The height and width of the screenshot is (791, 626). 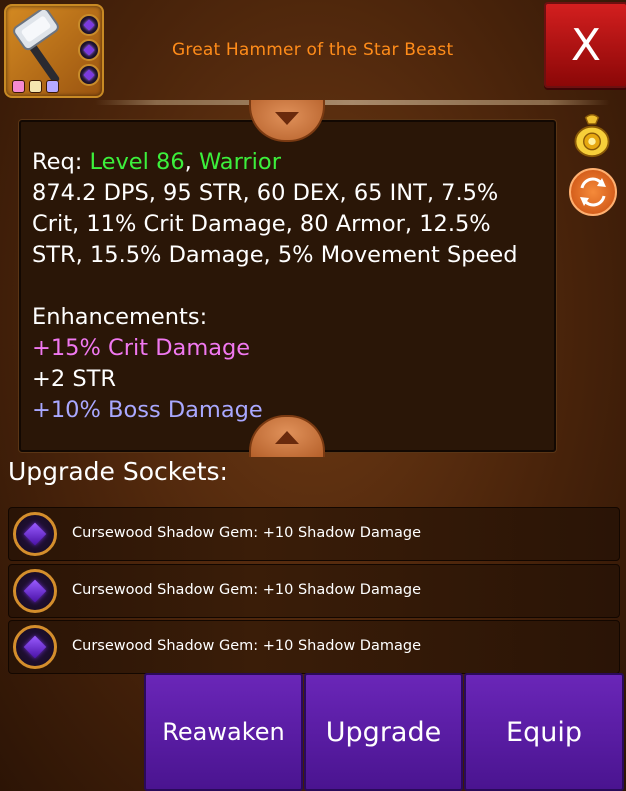 I want to click on stats-line: Crit, 11% Crit Damage, 80 Armor, 12.5%, so click(x=261, y=224).